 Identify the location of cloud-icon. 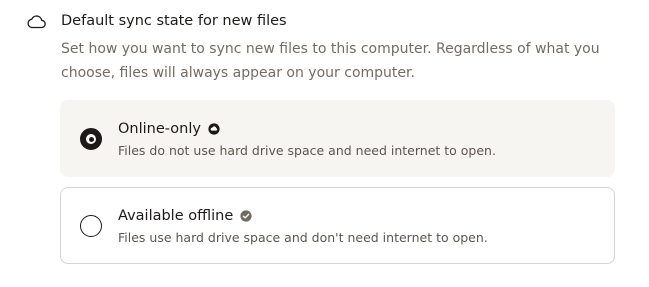
(36, 22).